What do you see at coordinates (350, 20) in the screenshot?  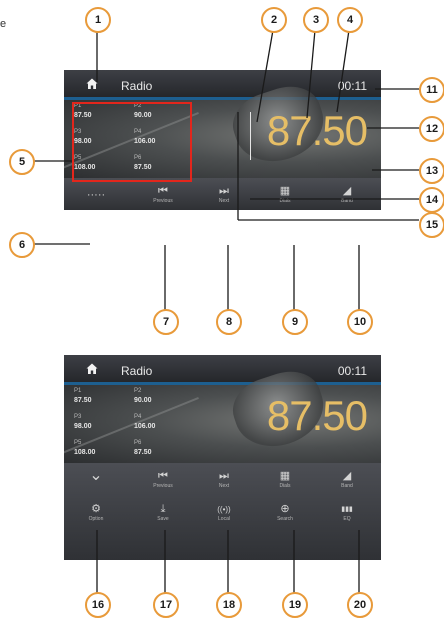 I see `callout-4: 4` at bounding box center [350, 20].